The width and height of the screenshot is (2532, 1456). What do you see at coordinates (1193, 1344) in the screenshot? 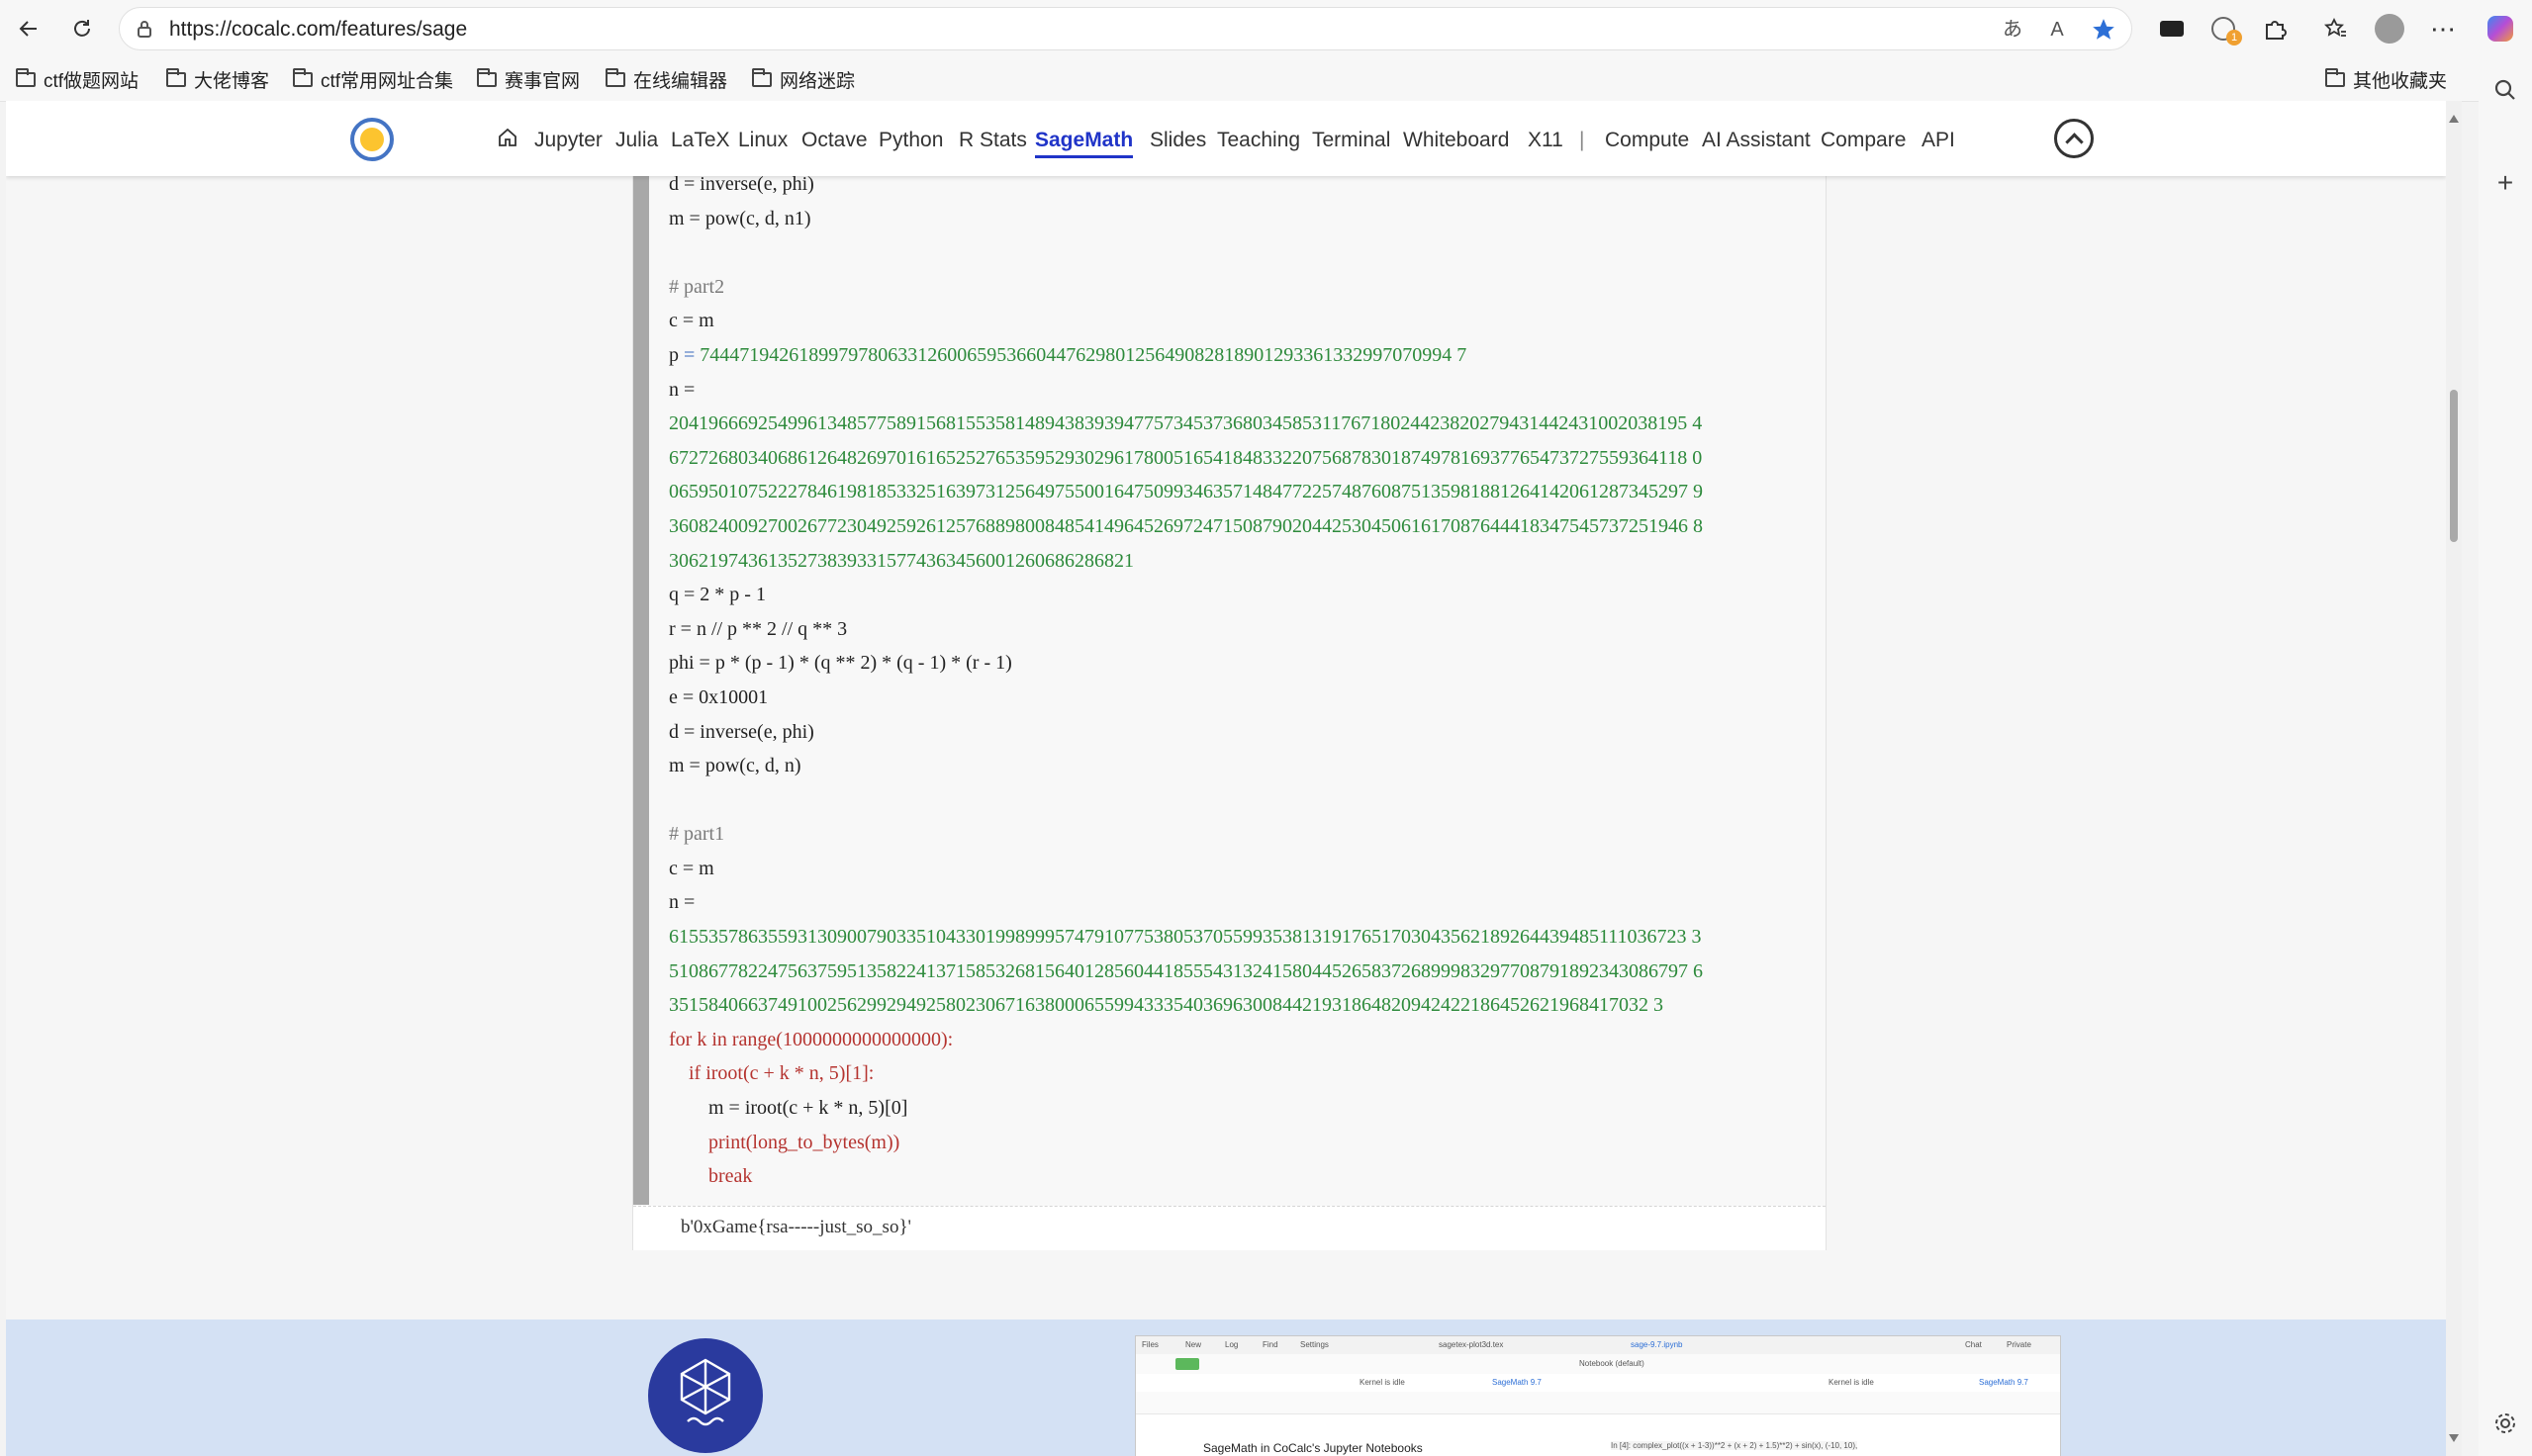
I see `preview-text: New` at bounding box center [1193, 1344].